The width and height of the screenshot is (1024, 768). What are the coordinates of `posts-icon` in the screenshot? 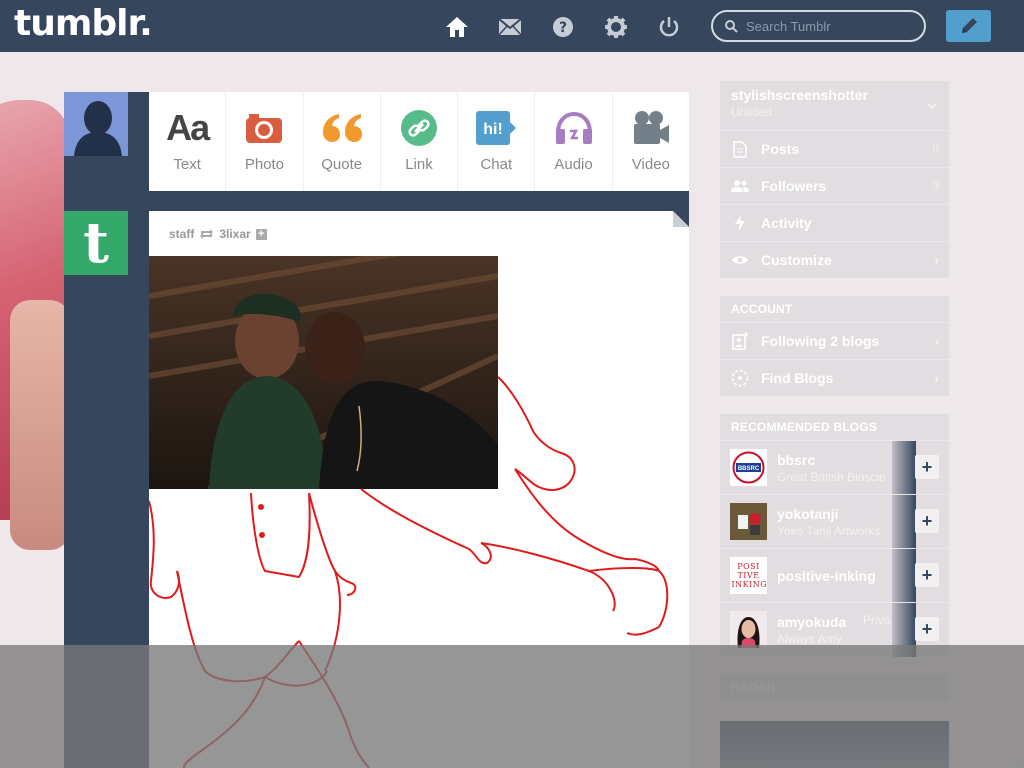 It's located at (740, 149).